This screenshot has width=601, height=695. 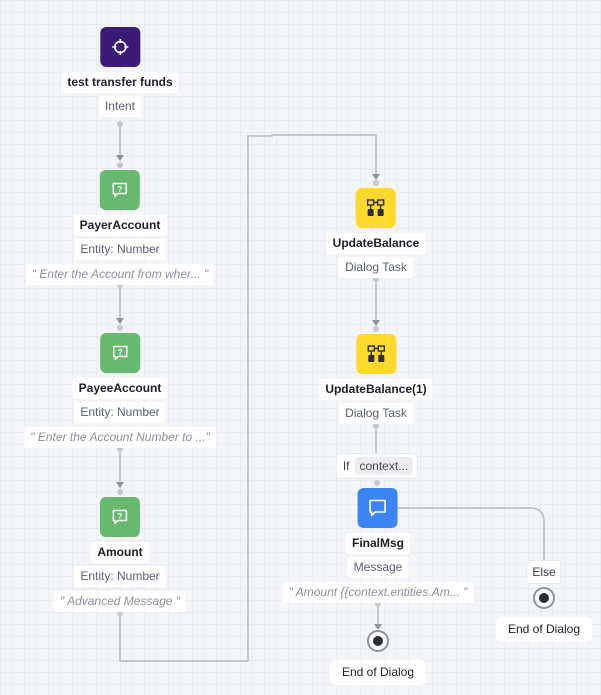 I want to click on prompt-text: Advanced Message, so click(x=120, y=601).